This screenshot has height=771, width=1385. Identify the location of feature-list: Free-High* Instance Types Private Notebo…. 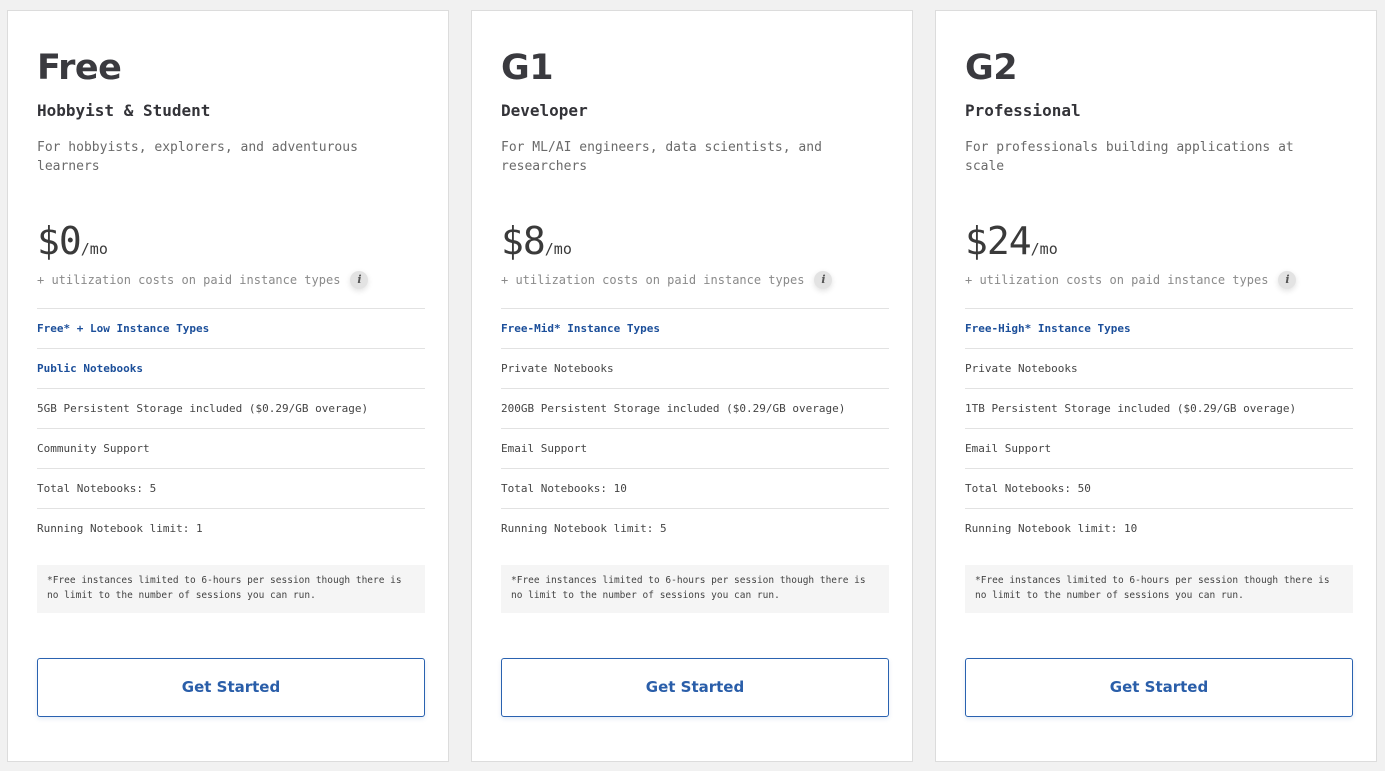
(1159, 428).